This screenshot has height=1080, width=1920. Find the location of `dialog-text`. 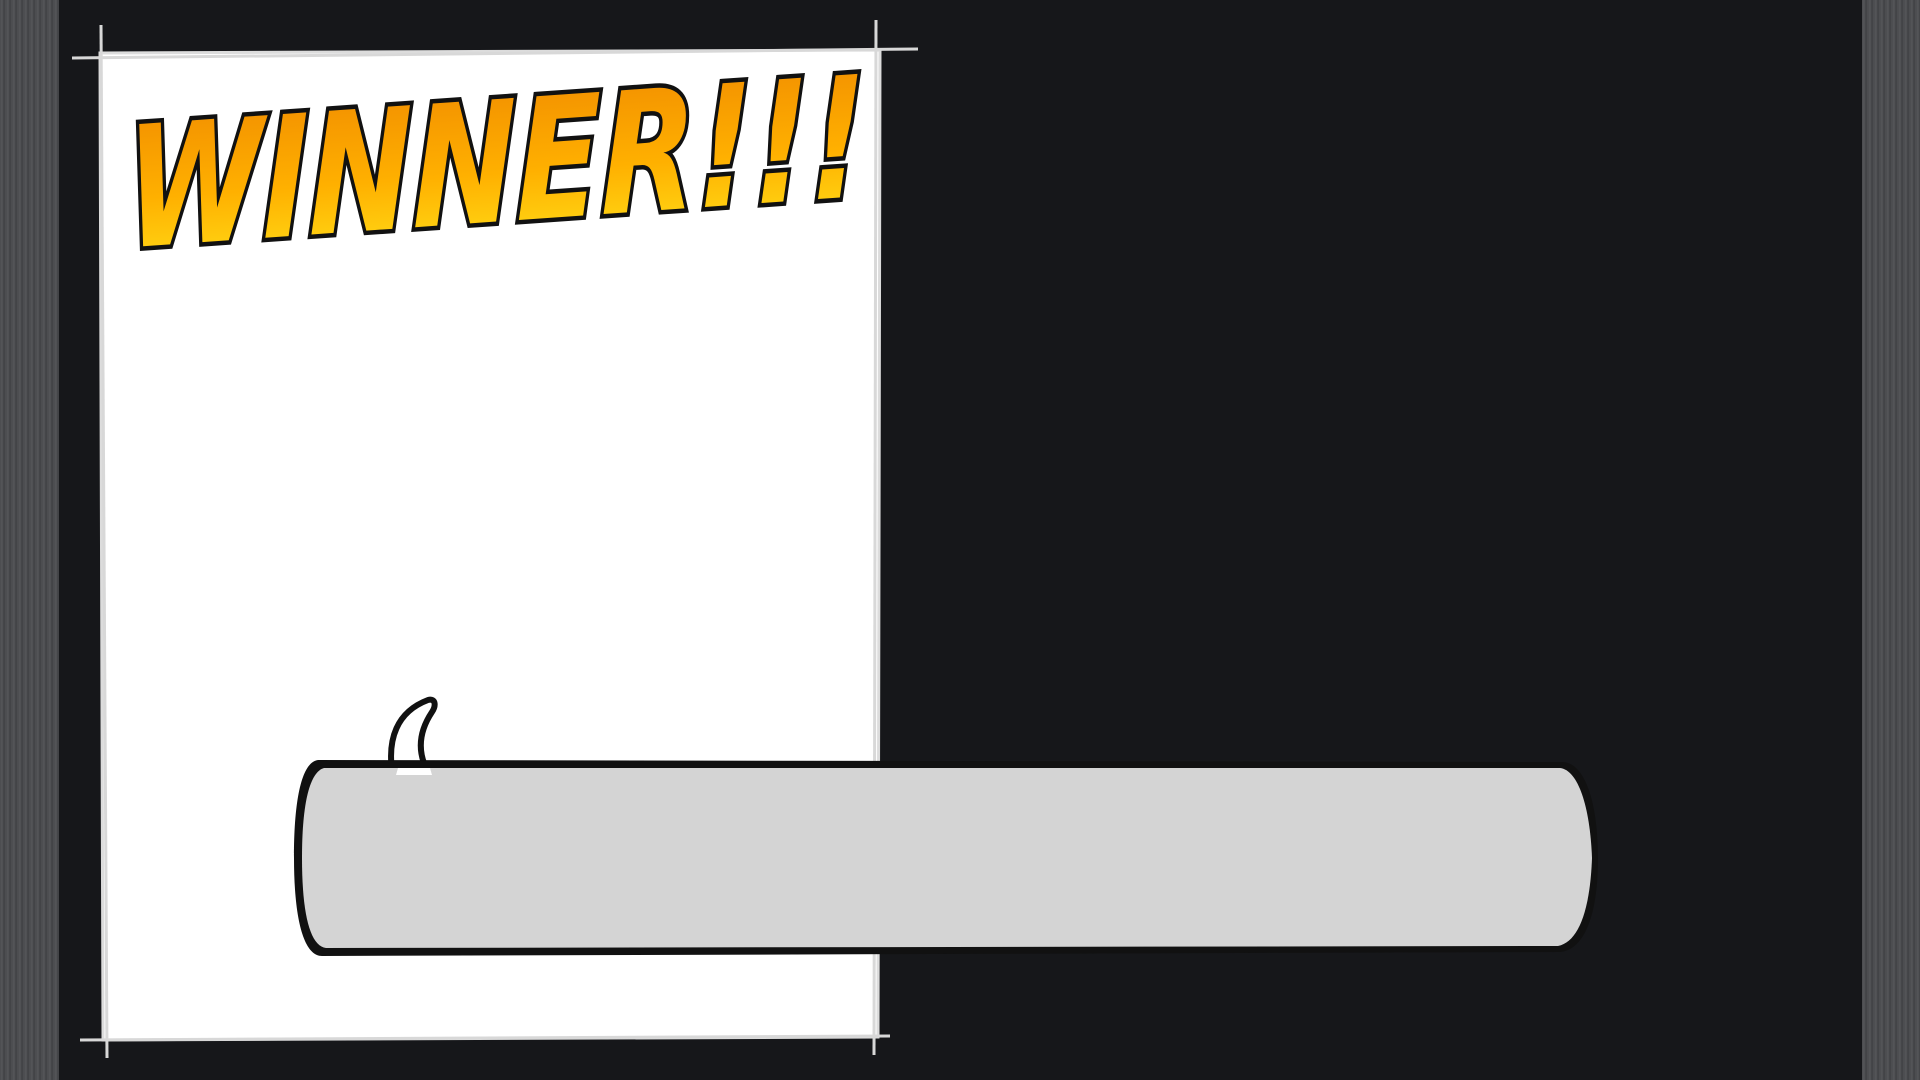

dialog-text is located at coordinates (935, 860).